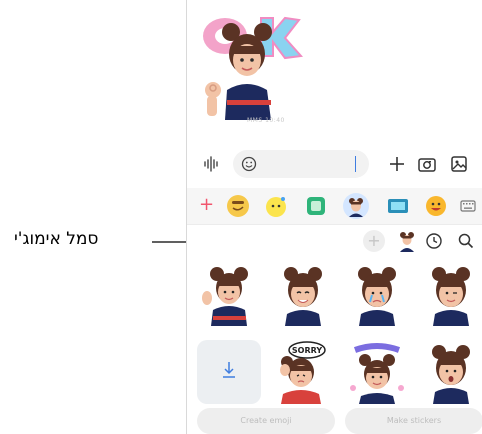 The image size is (482, 434). Describe the element at coordinates (206, 205) in the screenshot. I see `add-category-icon: +` at that location.